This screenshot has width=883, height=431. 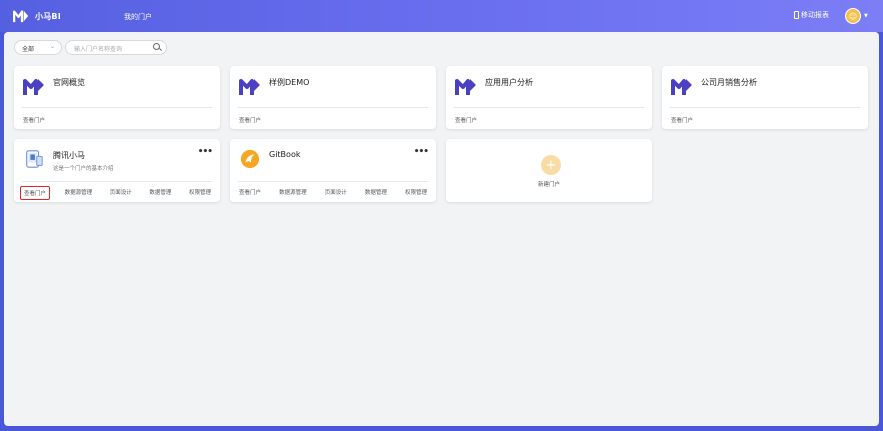 What do you see at coordinates (765, 97) in the screenshot?
I see `portal-card: 公司月销售分析 查看门户` at bounding box center [765, 97].